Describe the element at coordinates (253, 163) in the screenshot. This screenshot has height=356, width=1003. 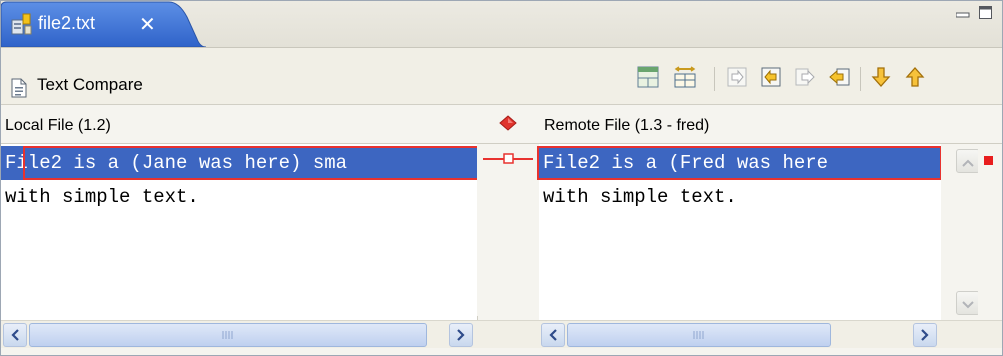
I see `left-diff-highlight` at that location.